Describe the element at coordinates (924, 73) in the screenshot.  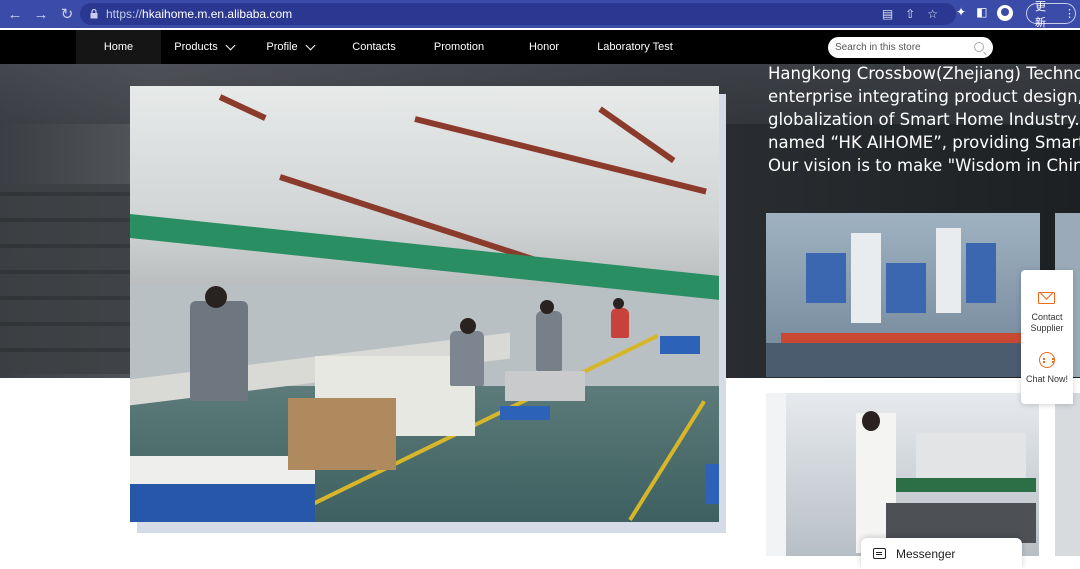
I see `intro-line: Hangkong Crossbow(Zhejiang) Technology` at that location.